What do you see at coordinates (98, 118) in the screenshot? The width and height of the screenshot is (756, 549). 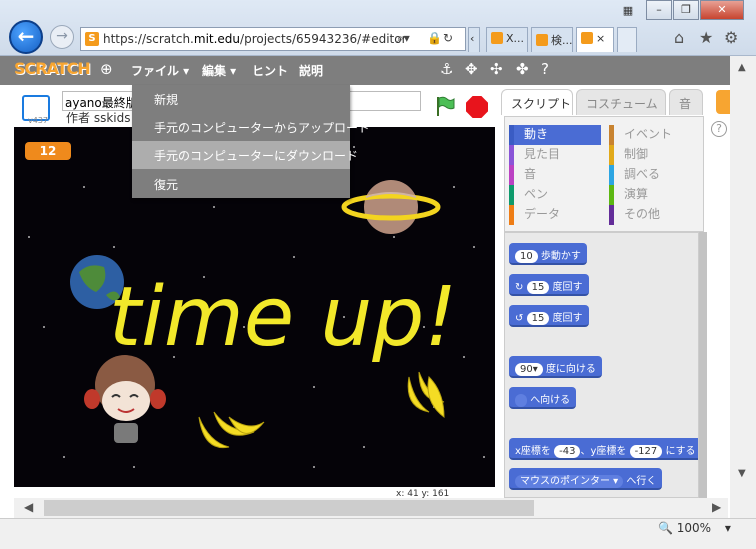 I see `project-author: 作者 sskids` at bounding box center [98, 118].